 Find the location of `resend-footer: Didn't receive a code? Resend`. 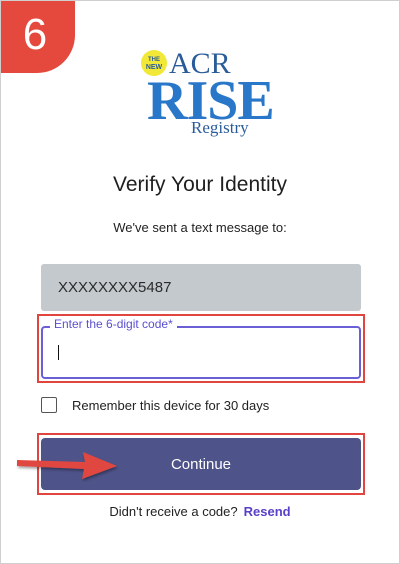

resend-footer: Didn't receive a code? Resend is located at coordinates (200, 511).